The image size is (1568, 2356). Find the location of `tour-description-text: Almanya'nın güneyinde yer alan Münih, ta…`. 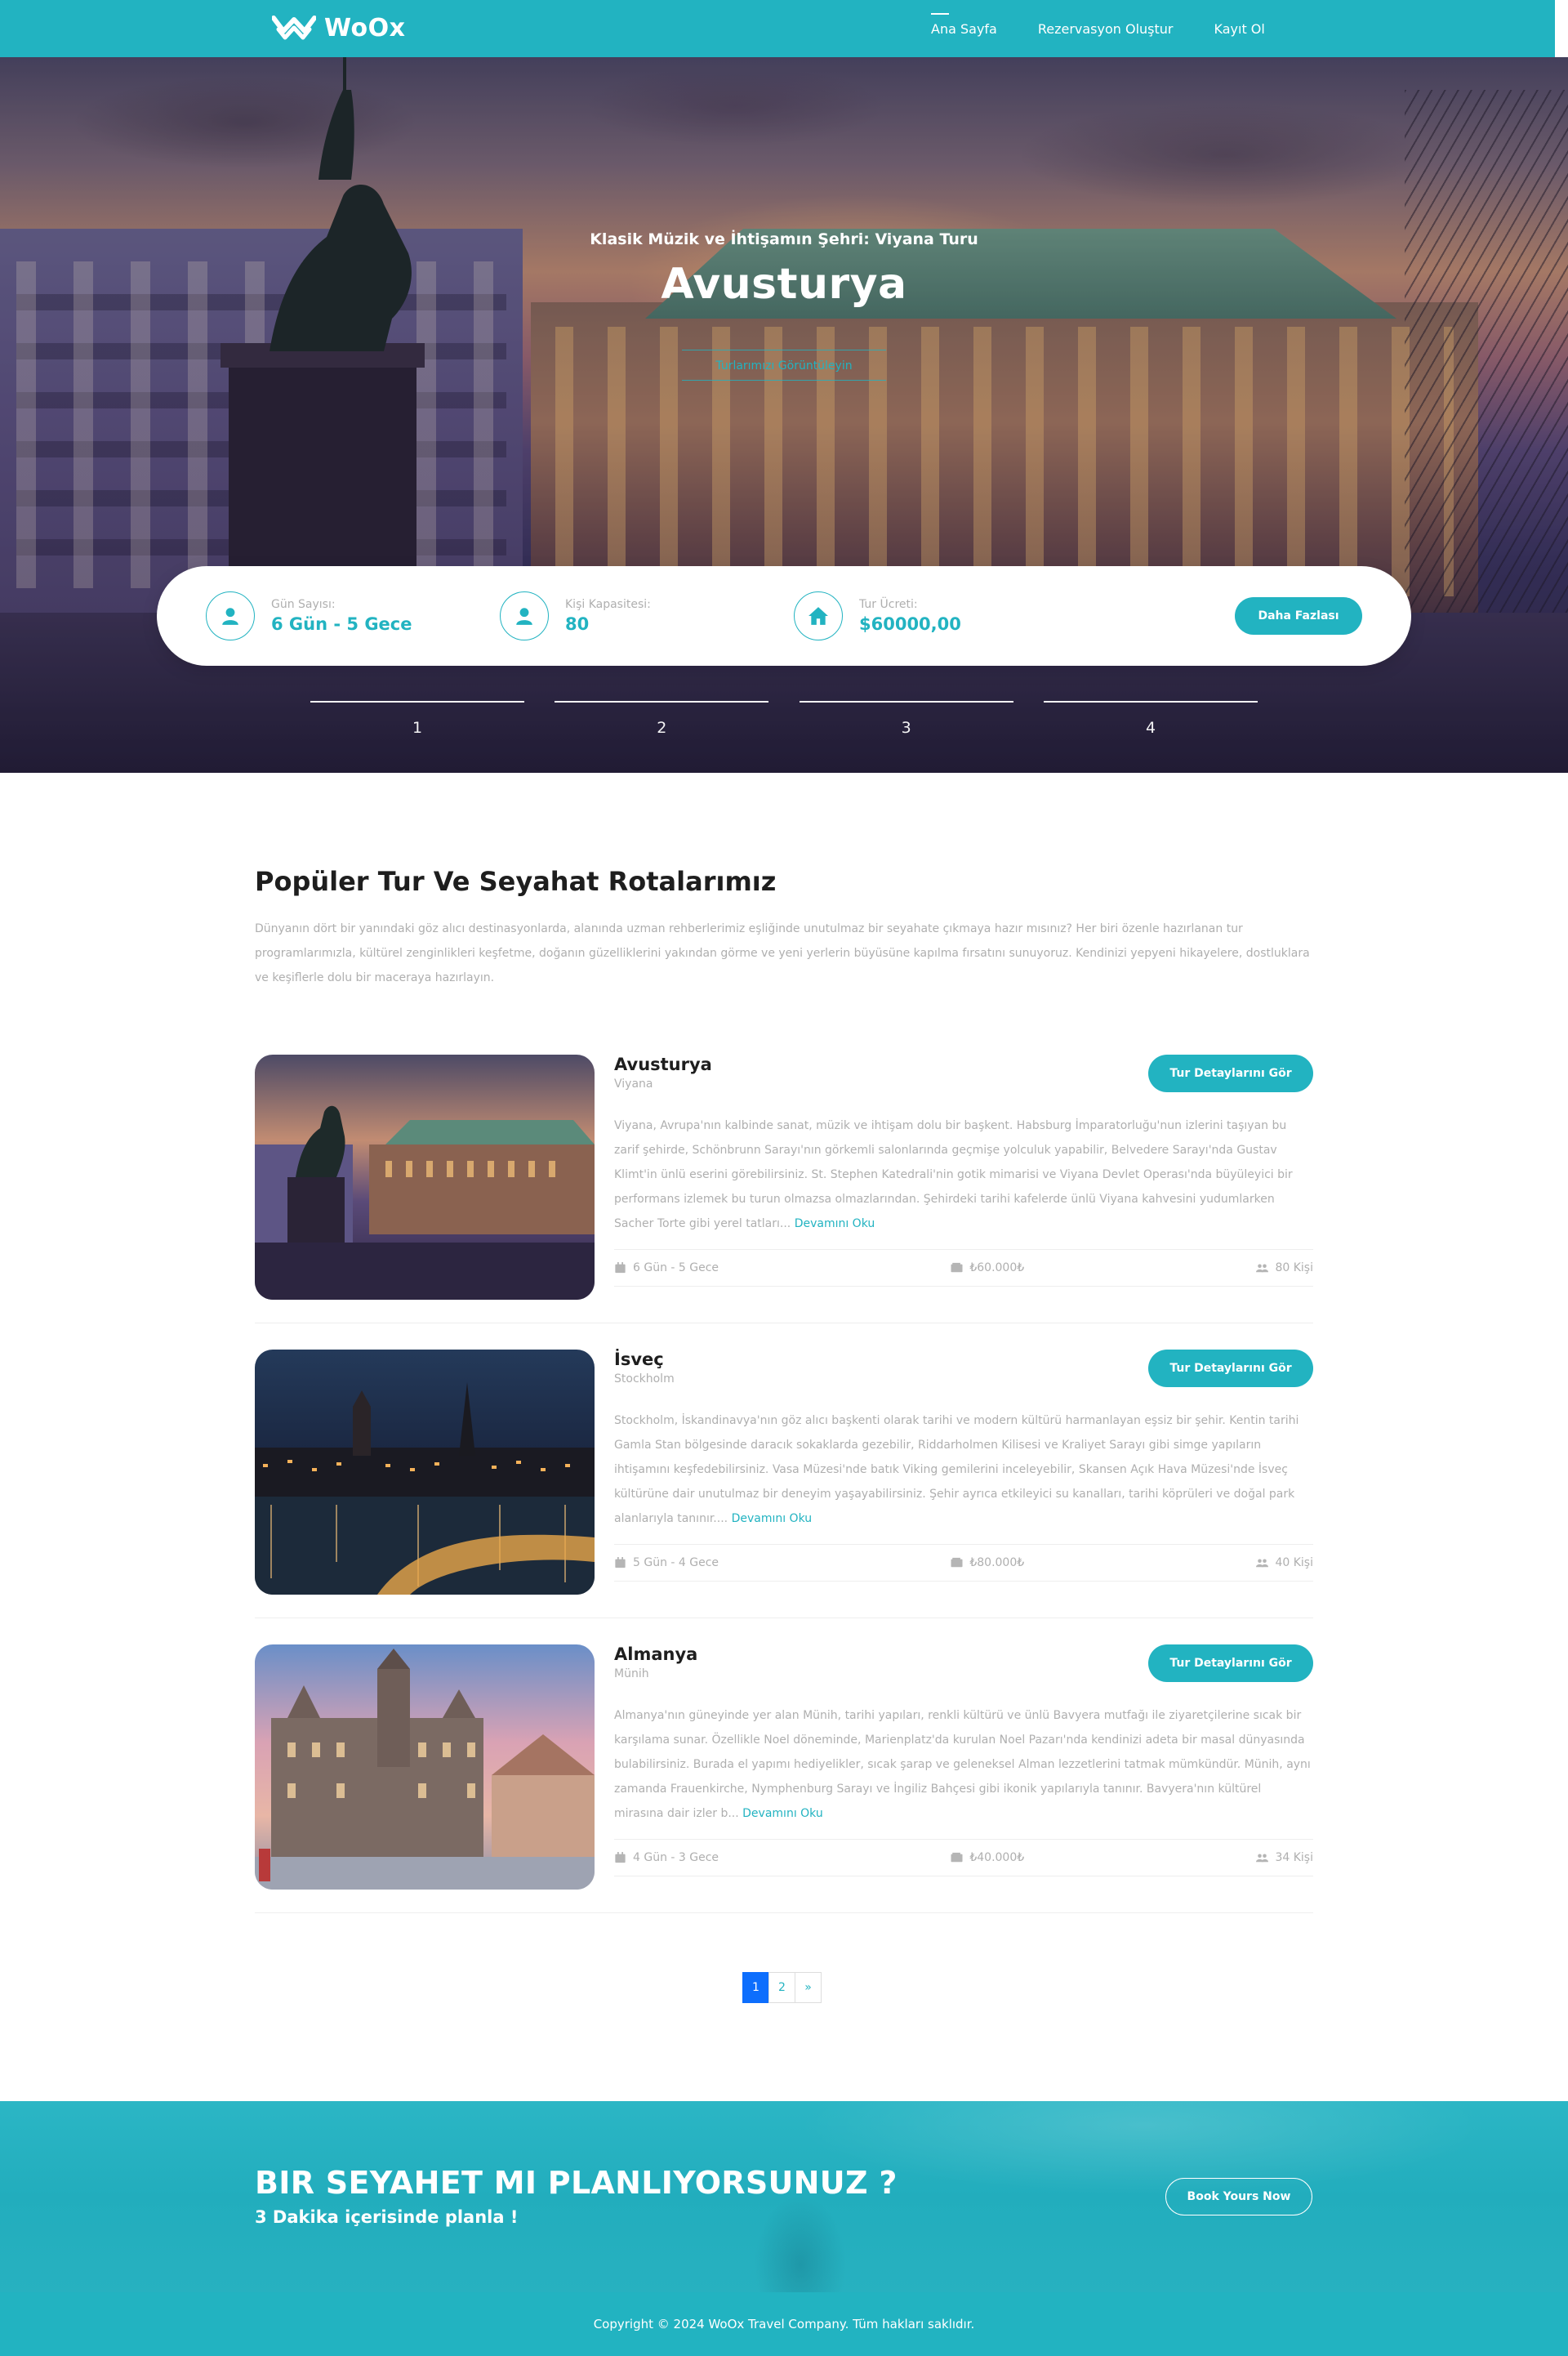

tour-description-text: Almanya'nın güneyinde yer alan Münih, ta… is located at coordinates (963, 1764).